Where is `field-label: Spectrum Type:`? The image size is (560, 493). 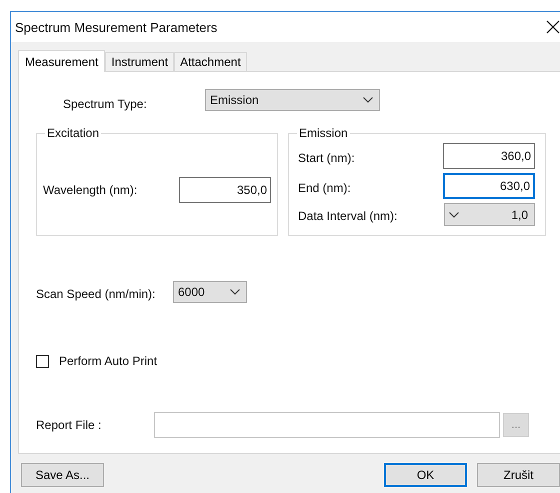
field-label: Spectrum Type: is located at coordinates (105, 104).